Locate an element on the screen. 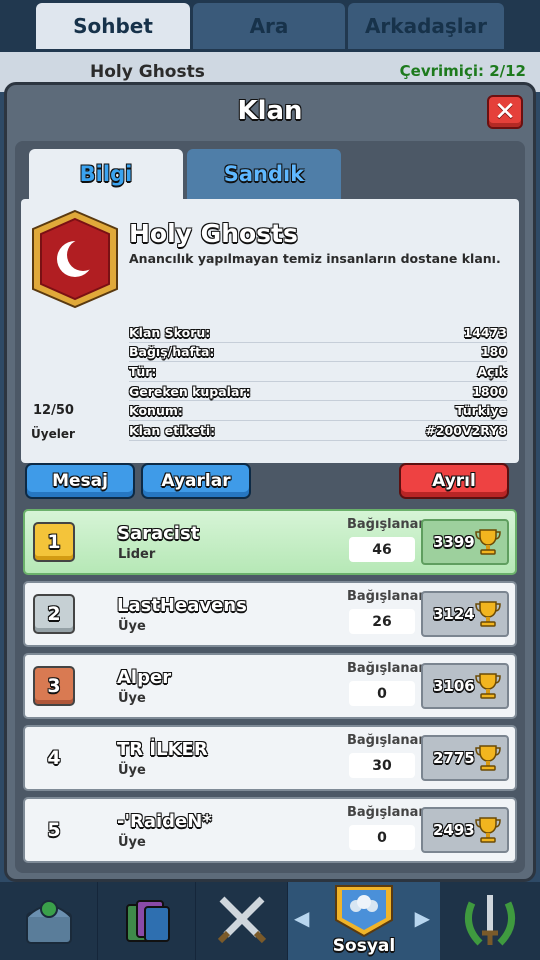 The width and height of the screenshot is (540, 960). chest-icon is located at coordinates (48, 922).